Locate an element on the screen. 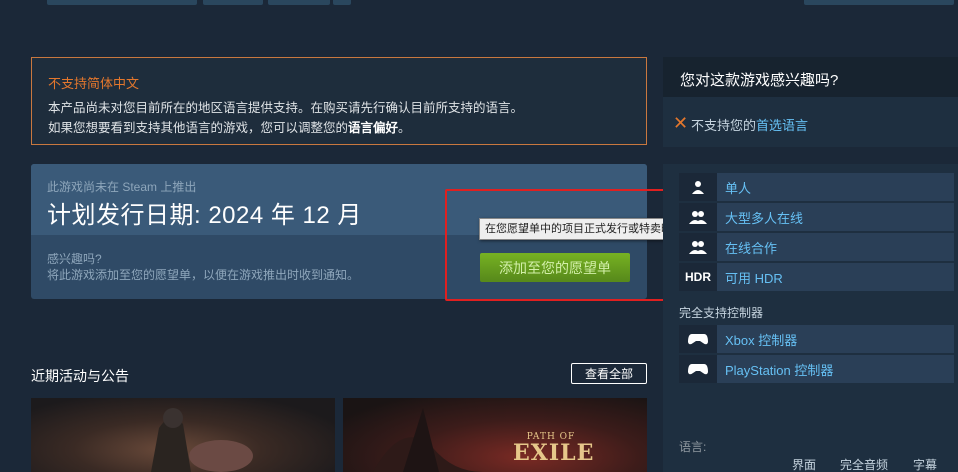 The height and width of the screenshot is (472, 958). event-thumbnail: PATH OF EXILE is located at coordinates (495, 435).